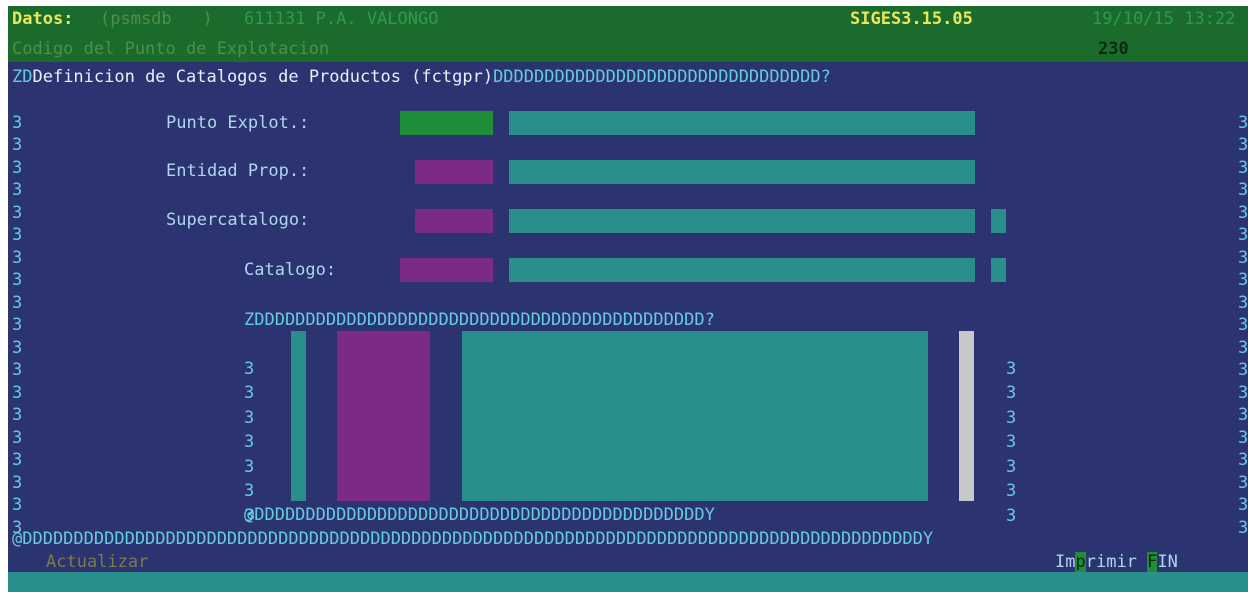 This screenshot has width=1248, height=592. I want to click on list-left-border: 3 3 3 3 3 3 3, so click(249, 442).